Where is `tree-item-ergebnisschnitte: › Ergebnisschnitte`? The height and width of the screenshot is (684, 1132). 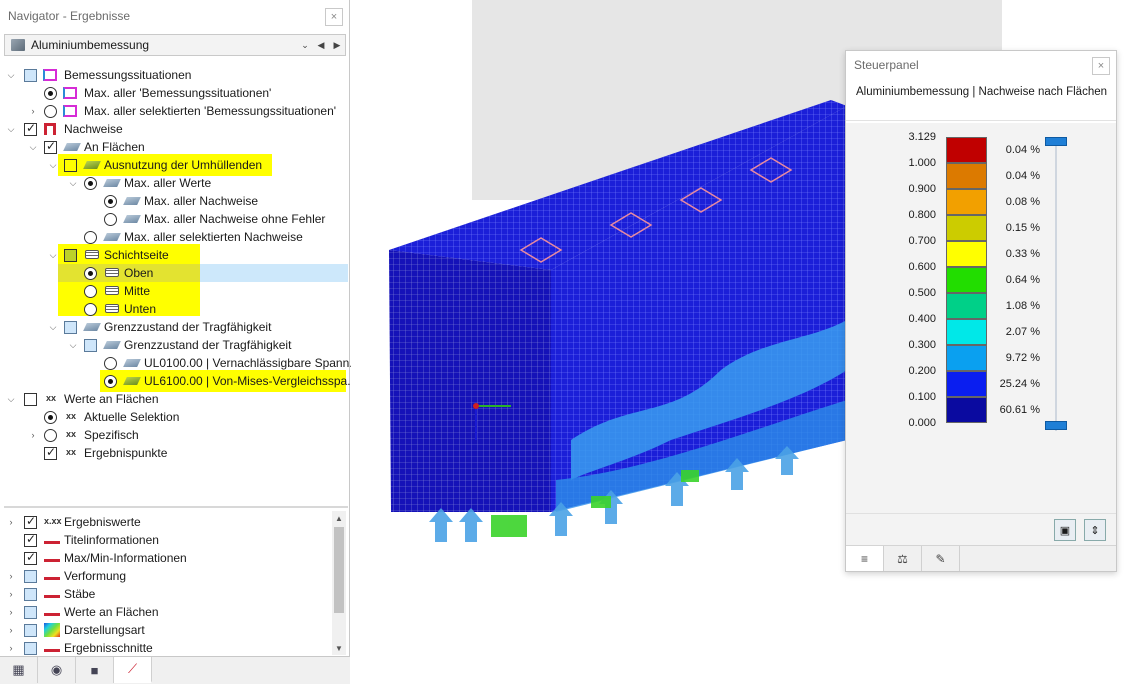 tree-item-ergebnisschnitte: › Ergebnisschnitte is located at coordinates (167, 647).